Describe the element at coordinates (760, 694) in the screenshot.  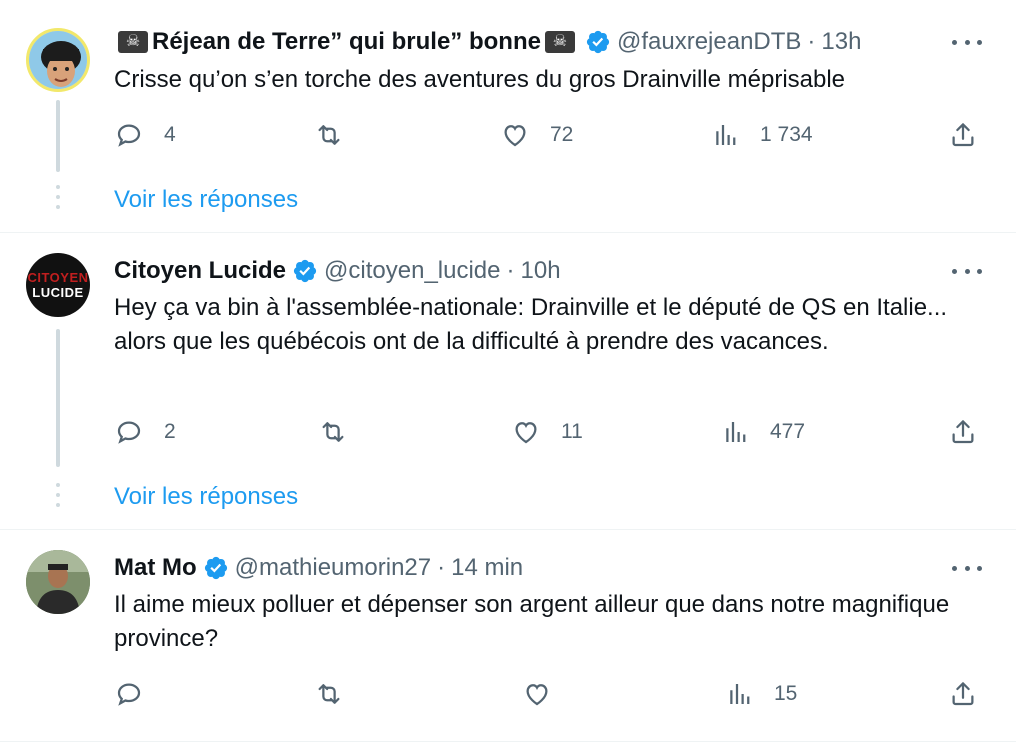
I see `views-button: 15` at that location.